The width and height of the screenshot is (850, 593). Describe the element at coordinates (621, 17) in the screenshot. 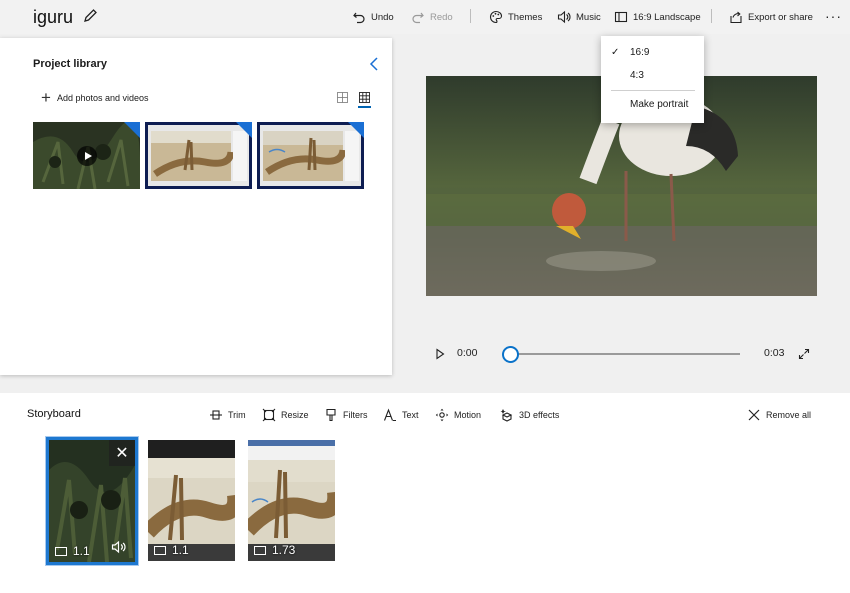

I see `aspect-ratio-icon` at that location.